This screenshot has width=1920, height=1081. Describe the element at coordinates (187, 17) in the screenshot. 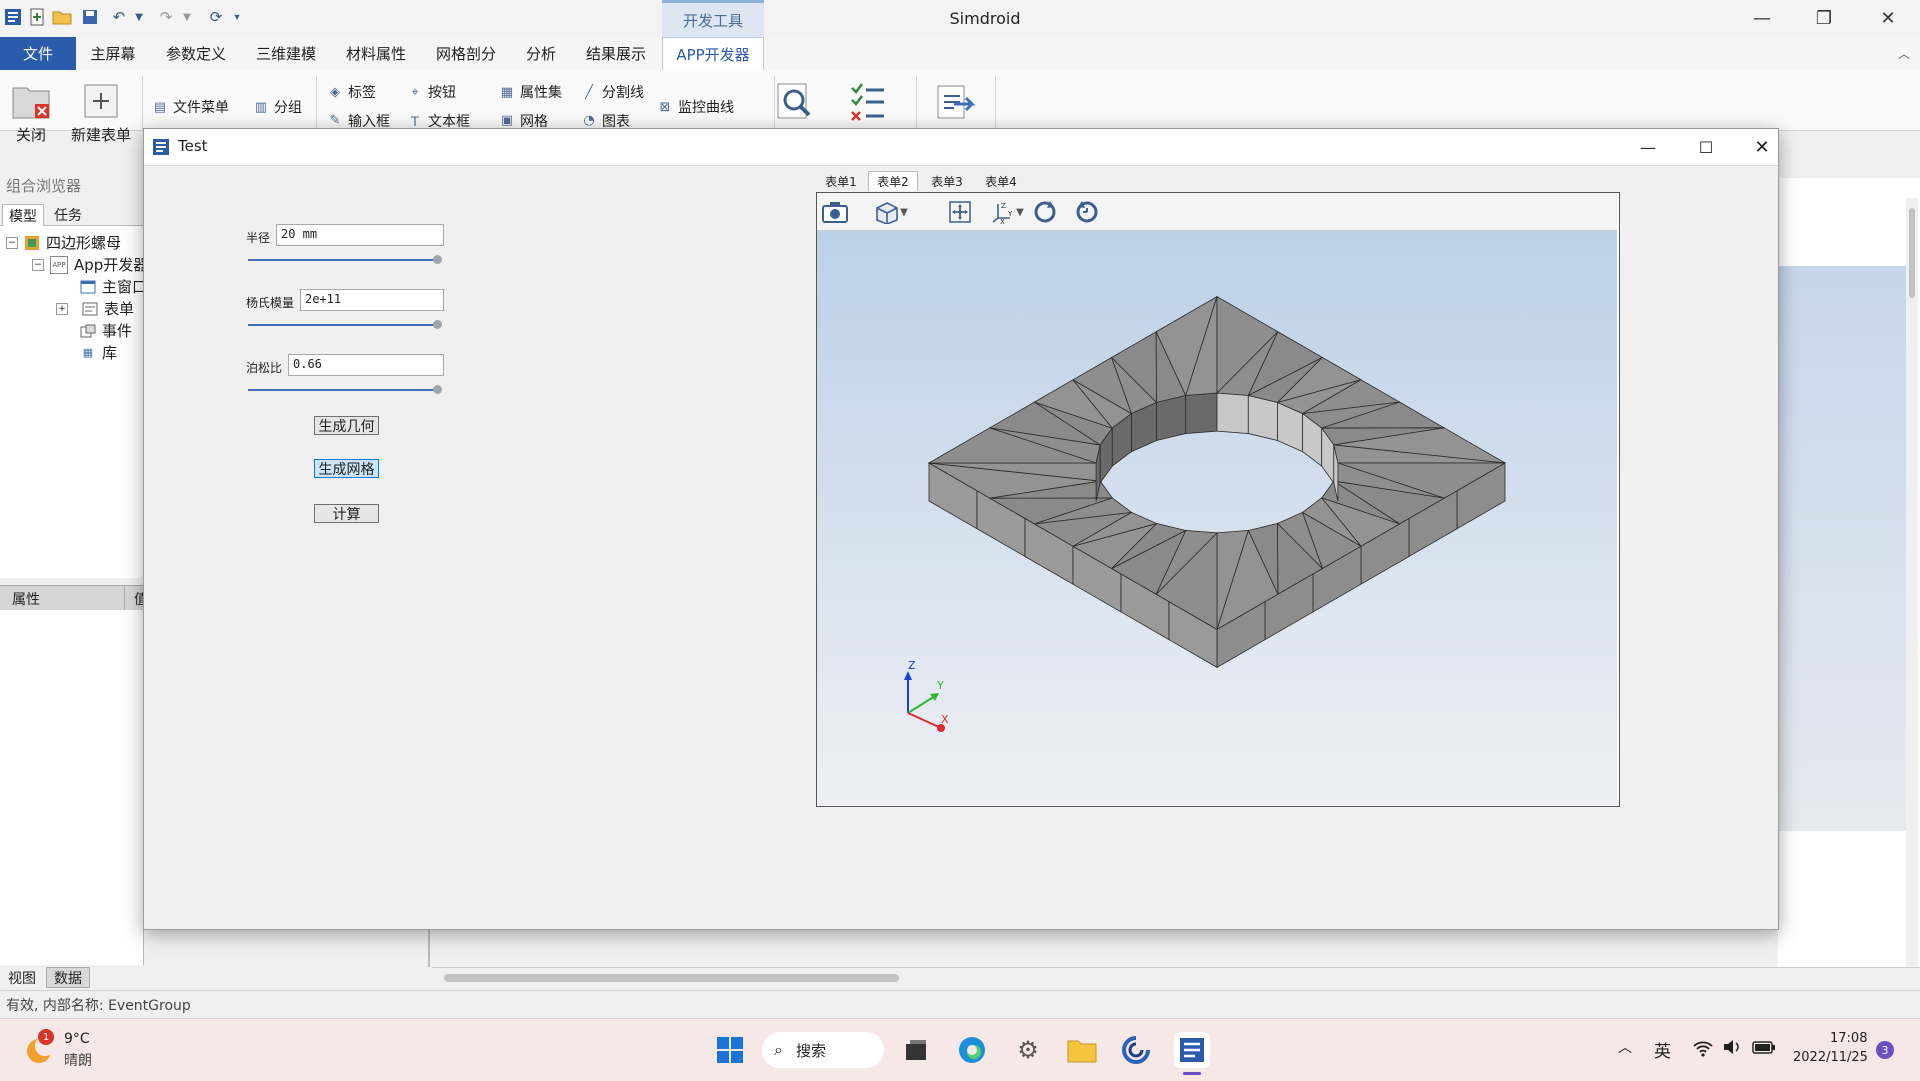

I see `redo-dropdown-icon: ▼` at that location.